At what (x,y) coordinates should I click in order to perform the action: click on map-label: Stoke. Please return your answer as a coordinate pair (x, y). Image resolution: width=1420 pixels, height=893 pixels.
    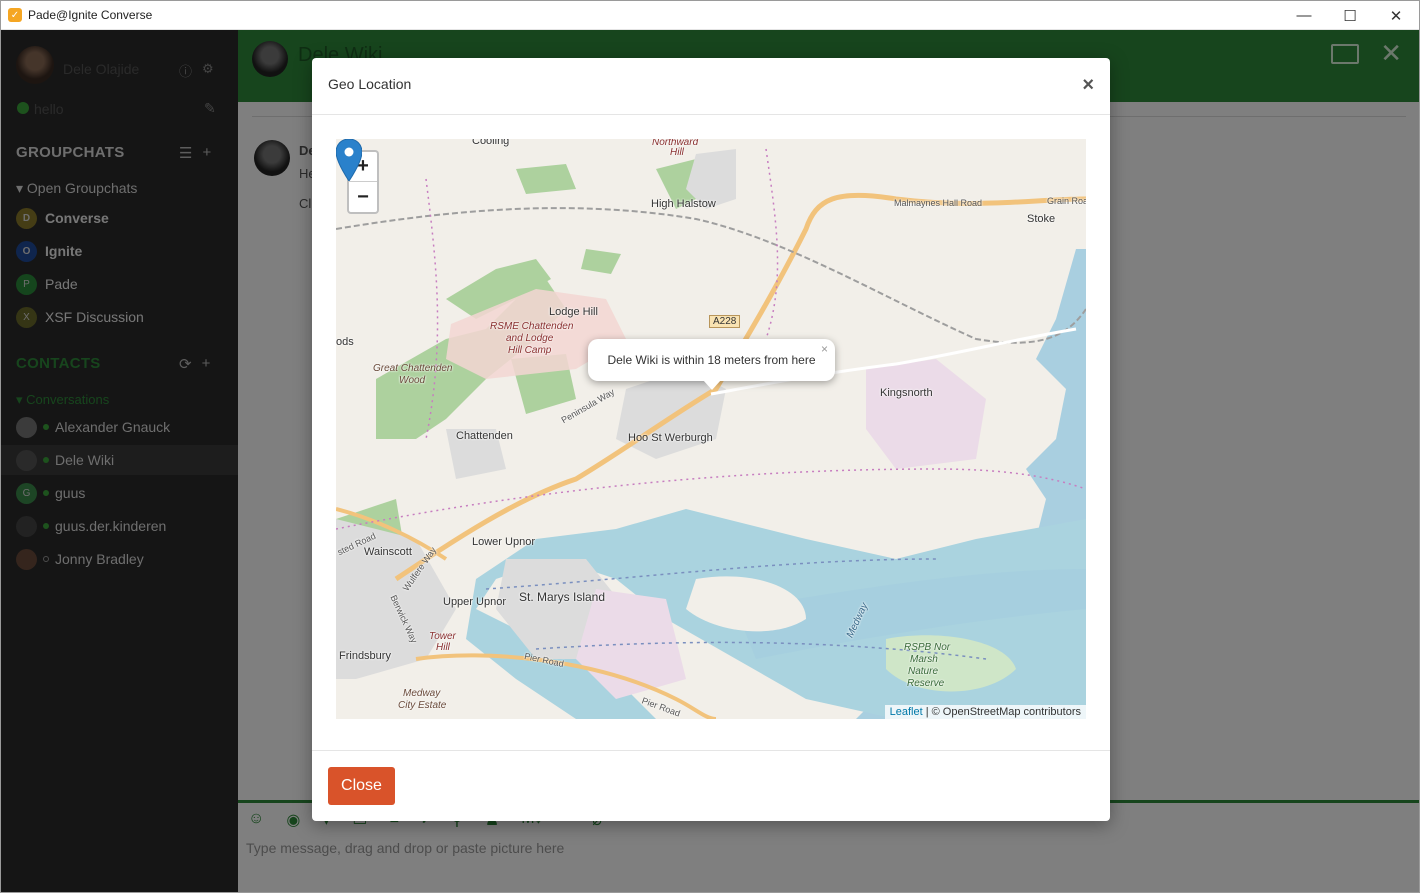
    Looking at the image, I should click on (1041, 219).